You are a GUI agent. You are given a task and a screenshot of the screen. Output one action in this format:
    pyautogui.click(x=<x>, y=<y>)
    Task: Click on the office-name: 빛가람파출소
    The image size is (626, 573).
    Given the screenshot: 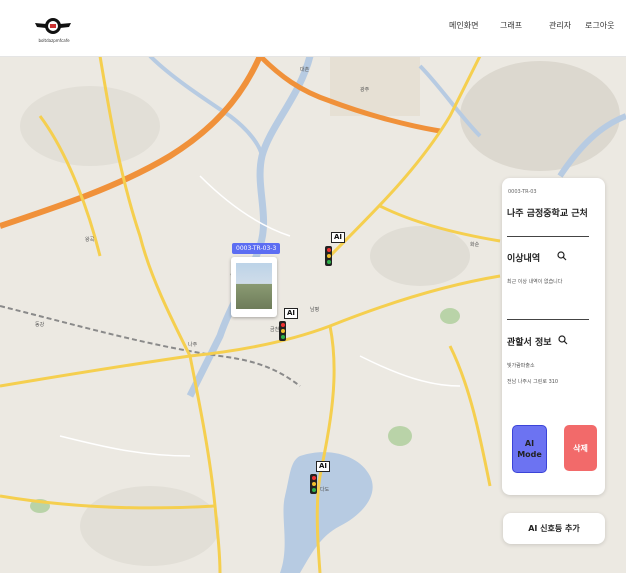 What is the action you would take?
    pyautogui.click(x=521, y=366)
    